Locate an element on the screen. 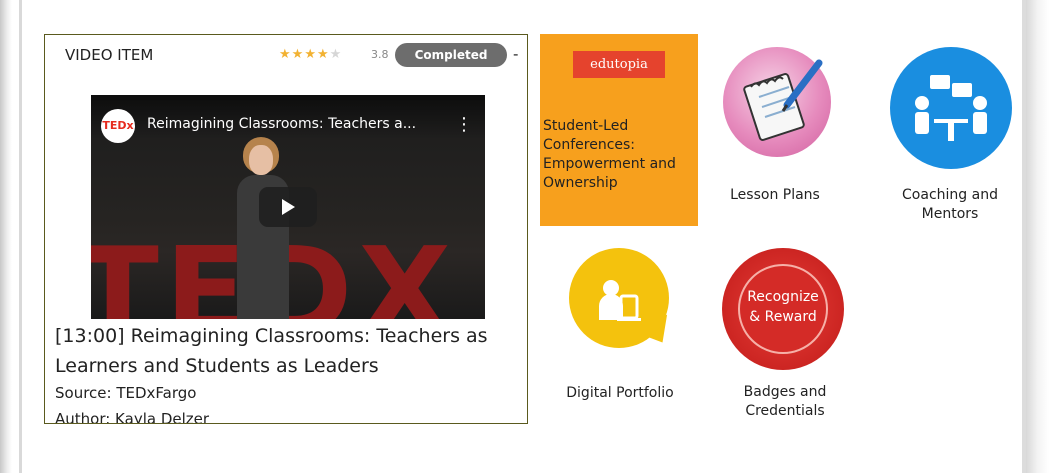 This screenshot has width=1049, height=473. rating-value: 3.8 is located at coordinates (380, 54).